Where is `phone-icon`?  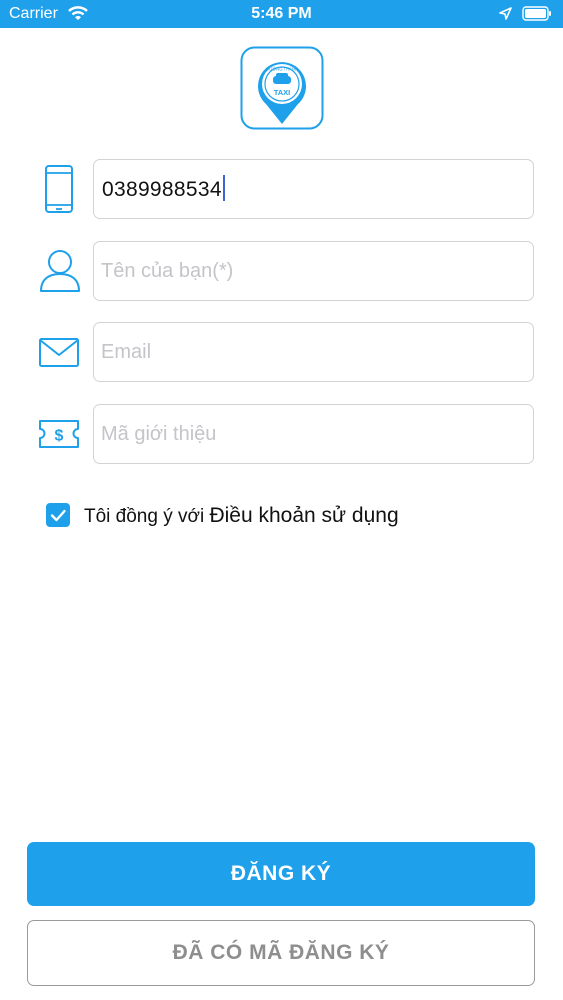
phone-icon is located at coordinates (60, 189).